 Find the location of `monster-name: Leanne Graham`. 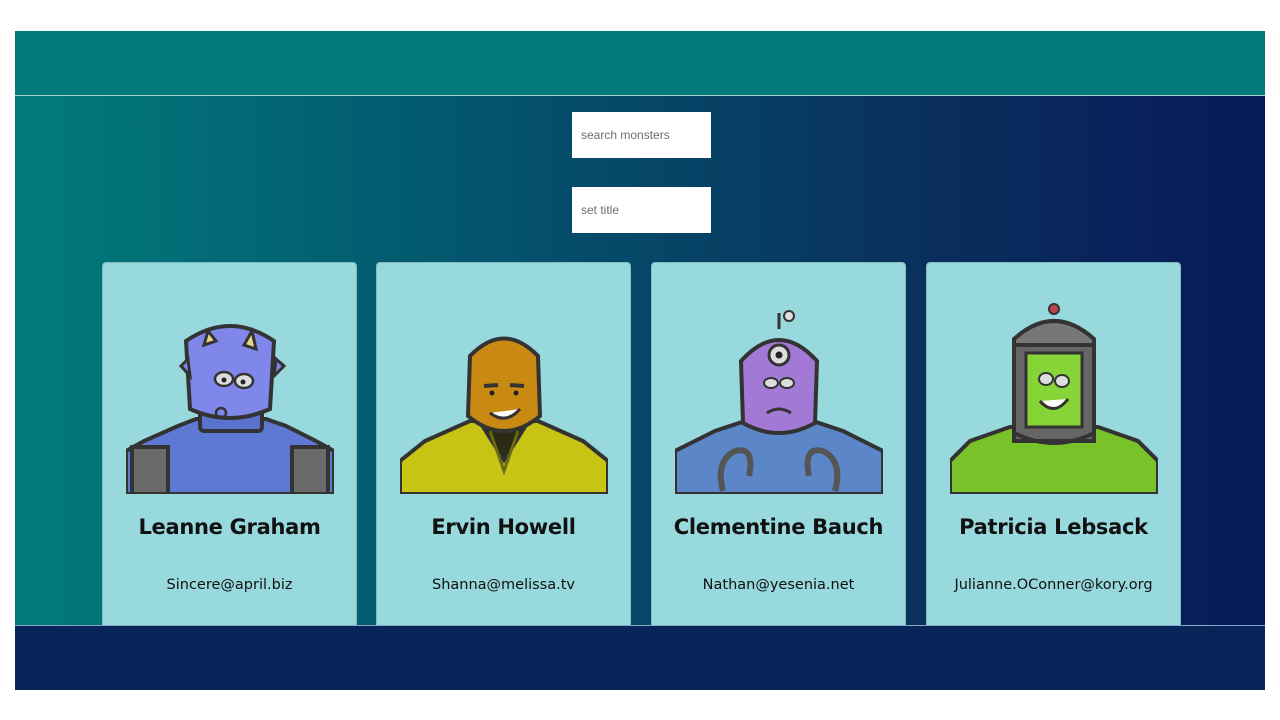

monster-name: Leanne Graham is located at coordinates (229, 527).